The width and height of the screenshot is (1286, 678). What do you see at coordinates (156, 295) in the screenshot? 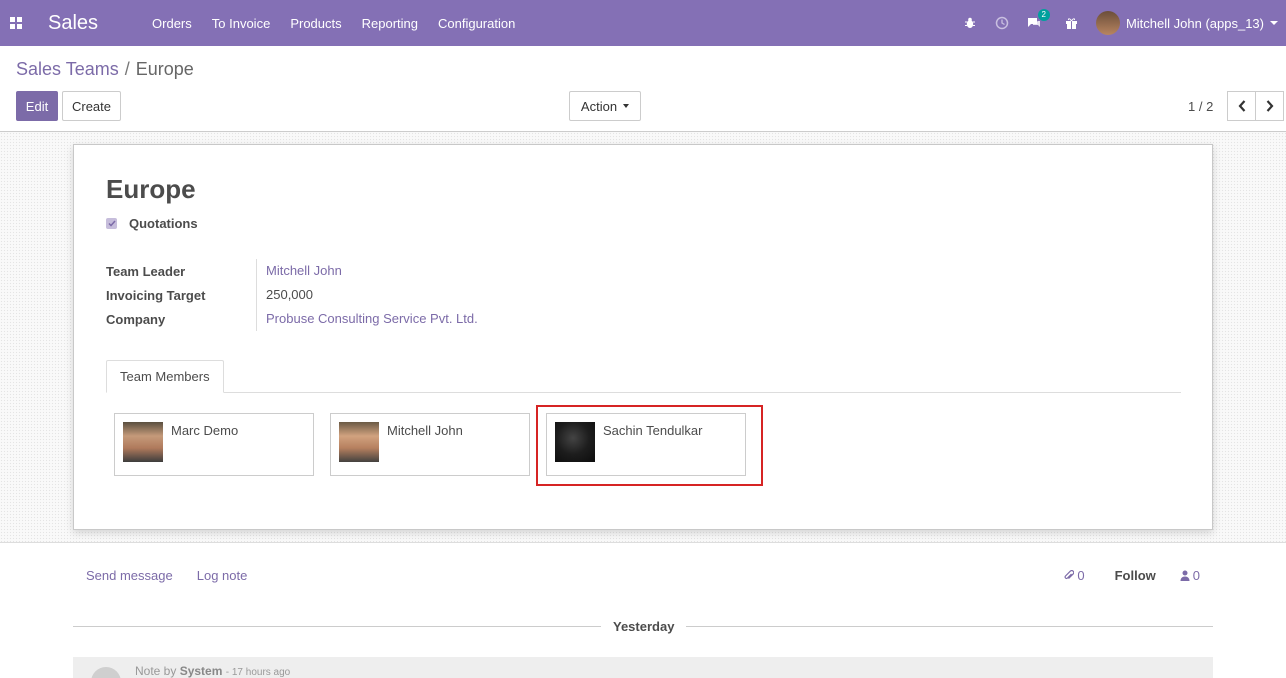
I see `invoicing-target-label: Invoicing Target` at bounding box center [156, 295].